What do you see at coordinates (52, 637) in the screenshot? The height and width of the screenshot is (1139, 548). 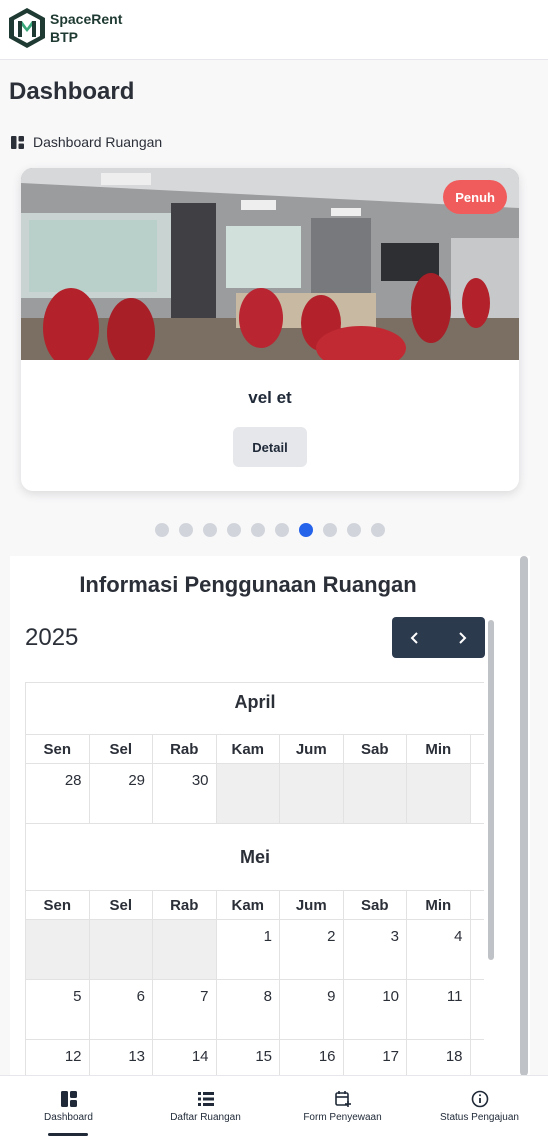 I see `calendar-year: 2025` at bounding box center [52, 637].